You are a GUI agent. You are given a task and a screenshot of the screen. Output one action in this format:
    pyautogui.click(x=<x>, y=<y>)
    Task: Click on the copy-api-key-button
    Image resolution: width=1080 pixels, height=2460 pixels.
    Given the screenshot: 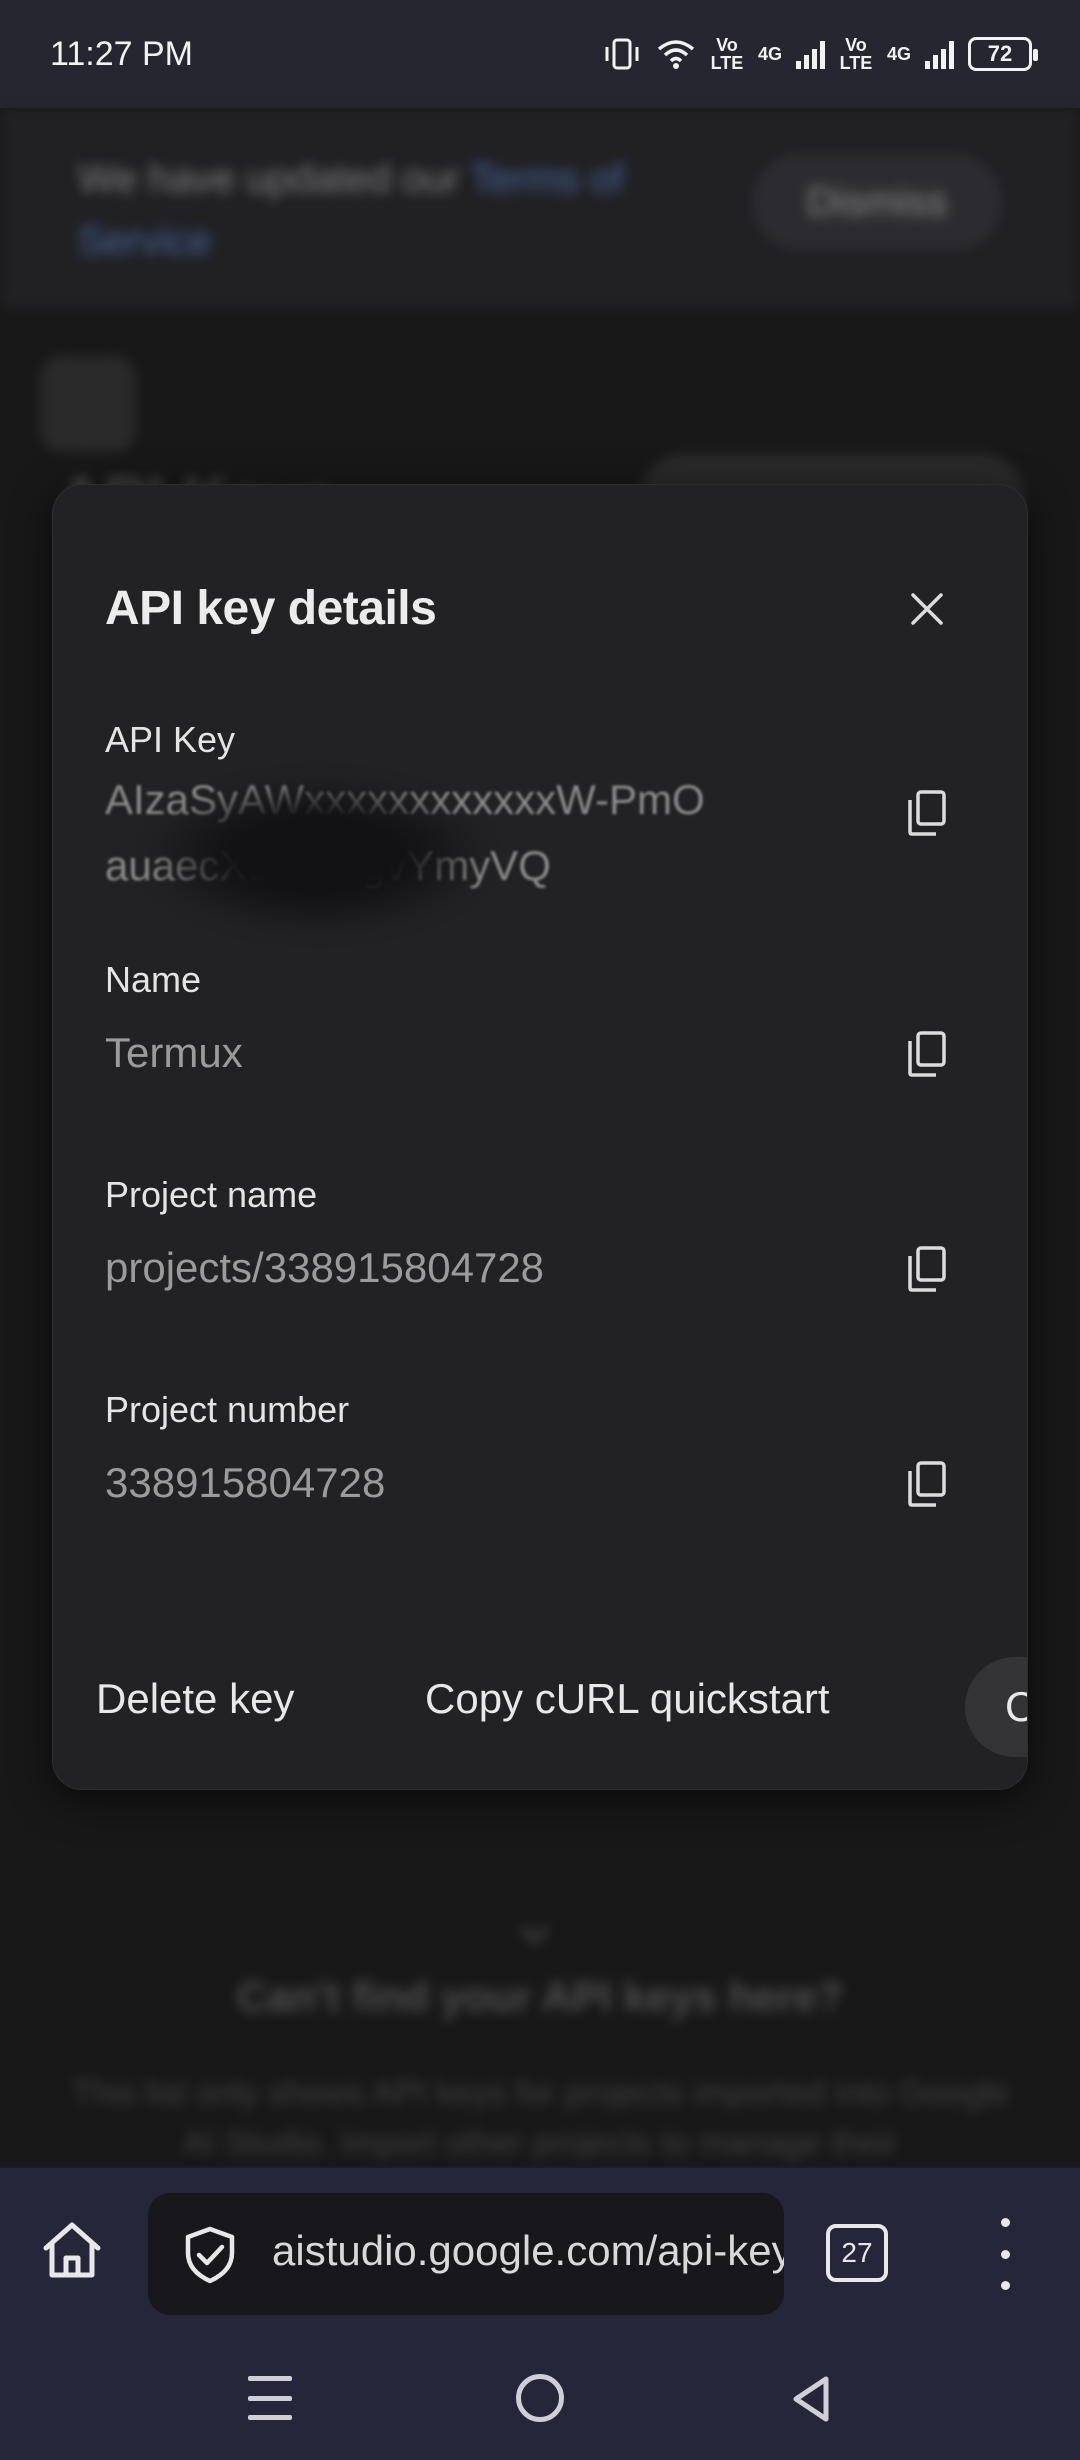 What is the action you would take?
    pyautogui.click(x=927, y=813)
    